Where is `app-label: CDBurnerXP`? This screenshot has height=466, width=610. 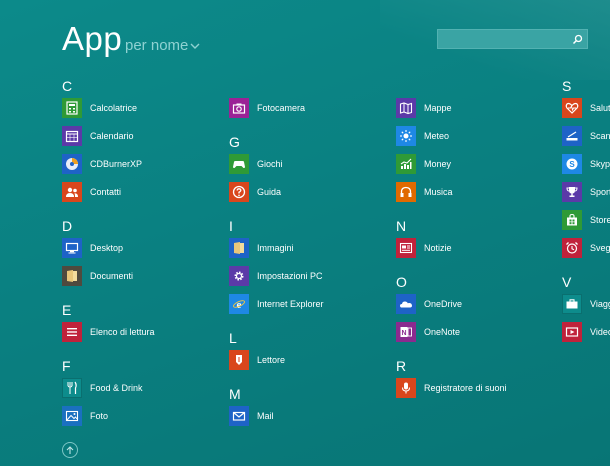 app-label: CDBurnerXP is located at coordinates (116, 164).